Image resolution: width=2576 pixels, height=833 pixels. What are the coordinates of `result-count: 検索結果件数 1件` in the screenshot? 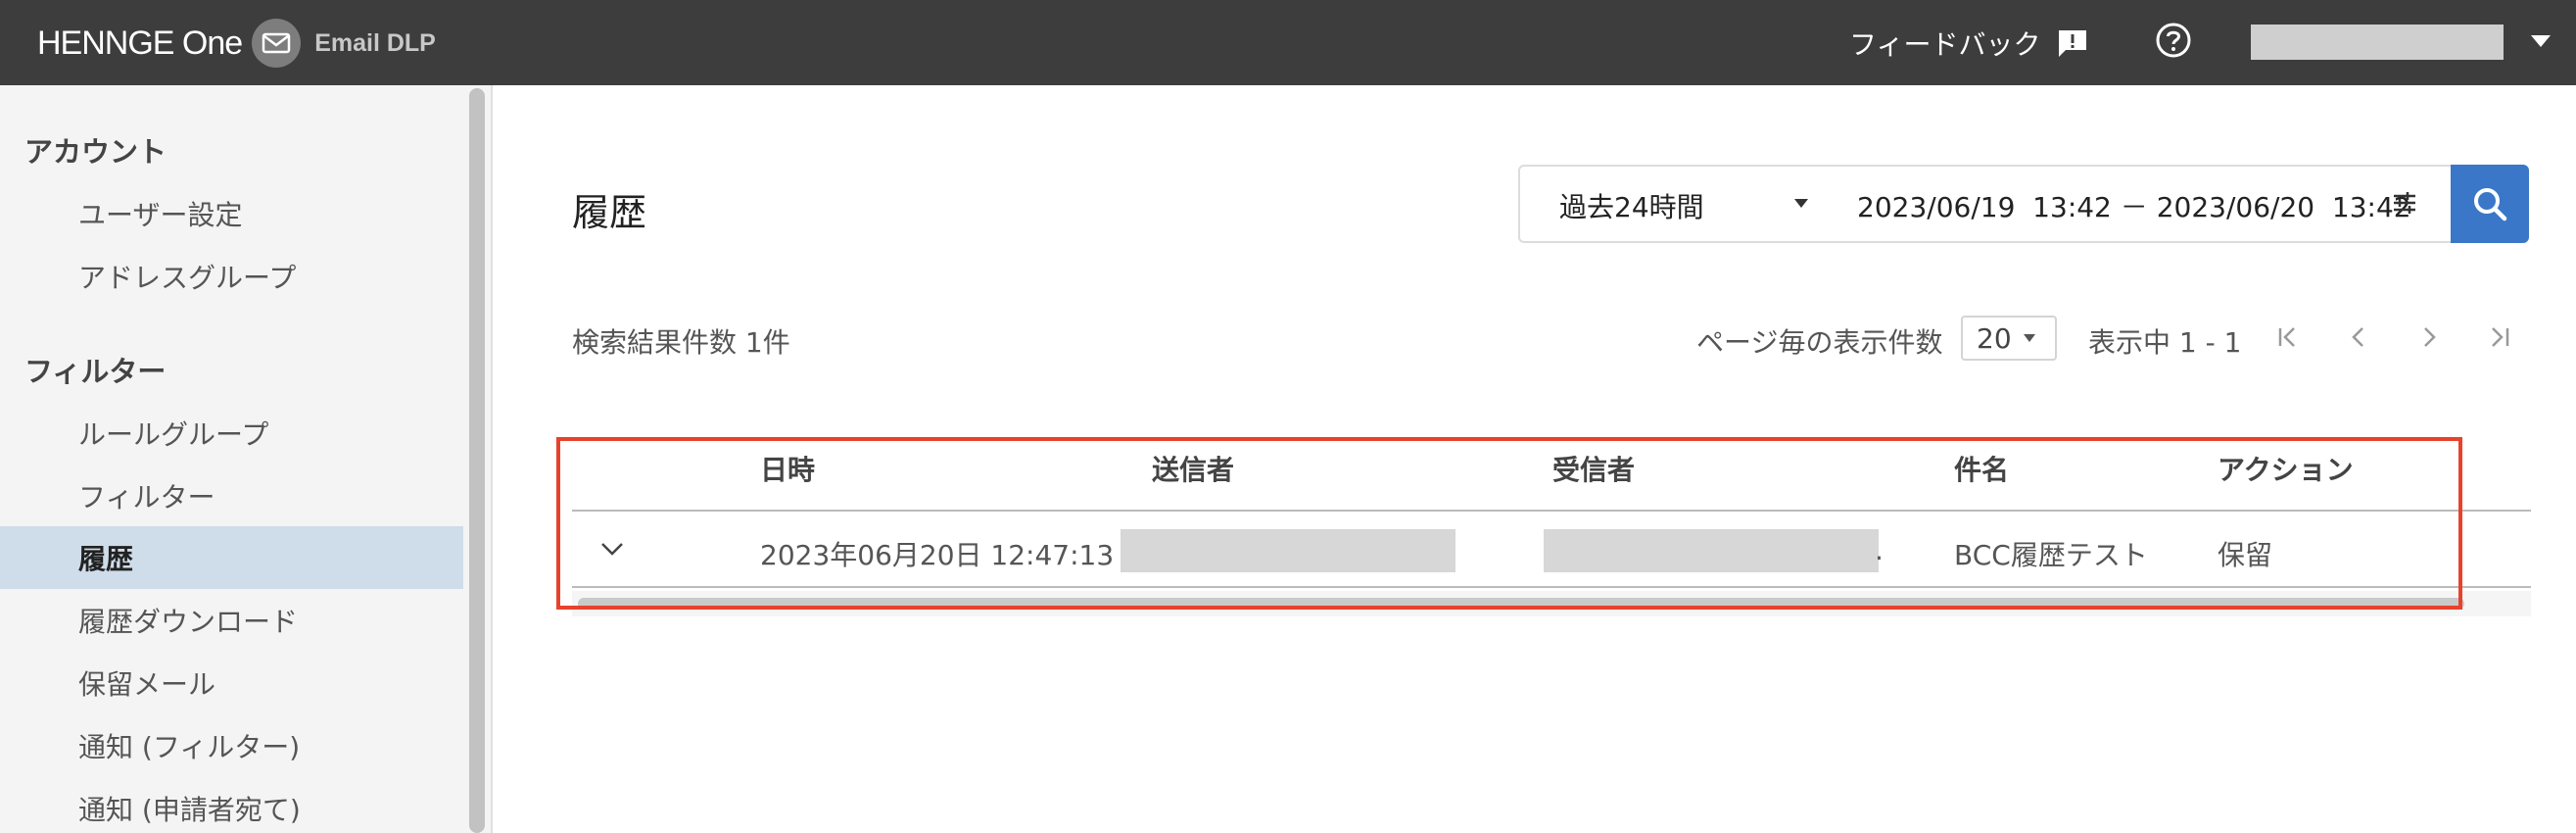 It's located at (681, 342).